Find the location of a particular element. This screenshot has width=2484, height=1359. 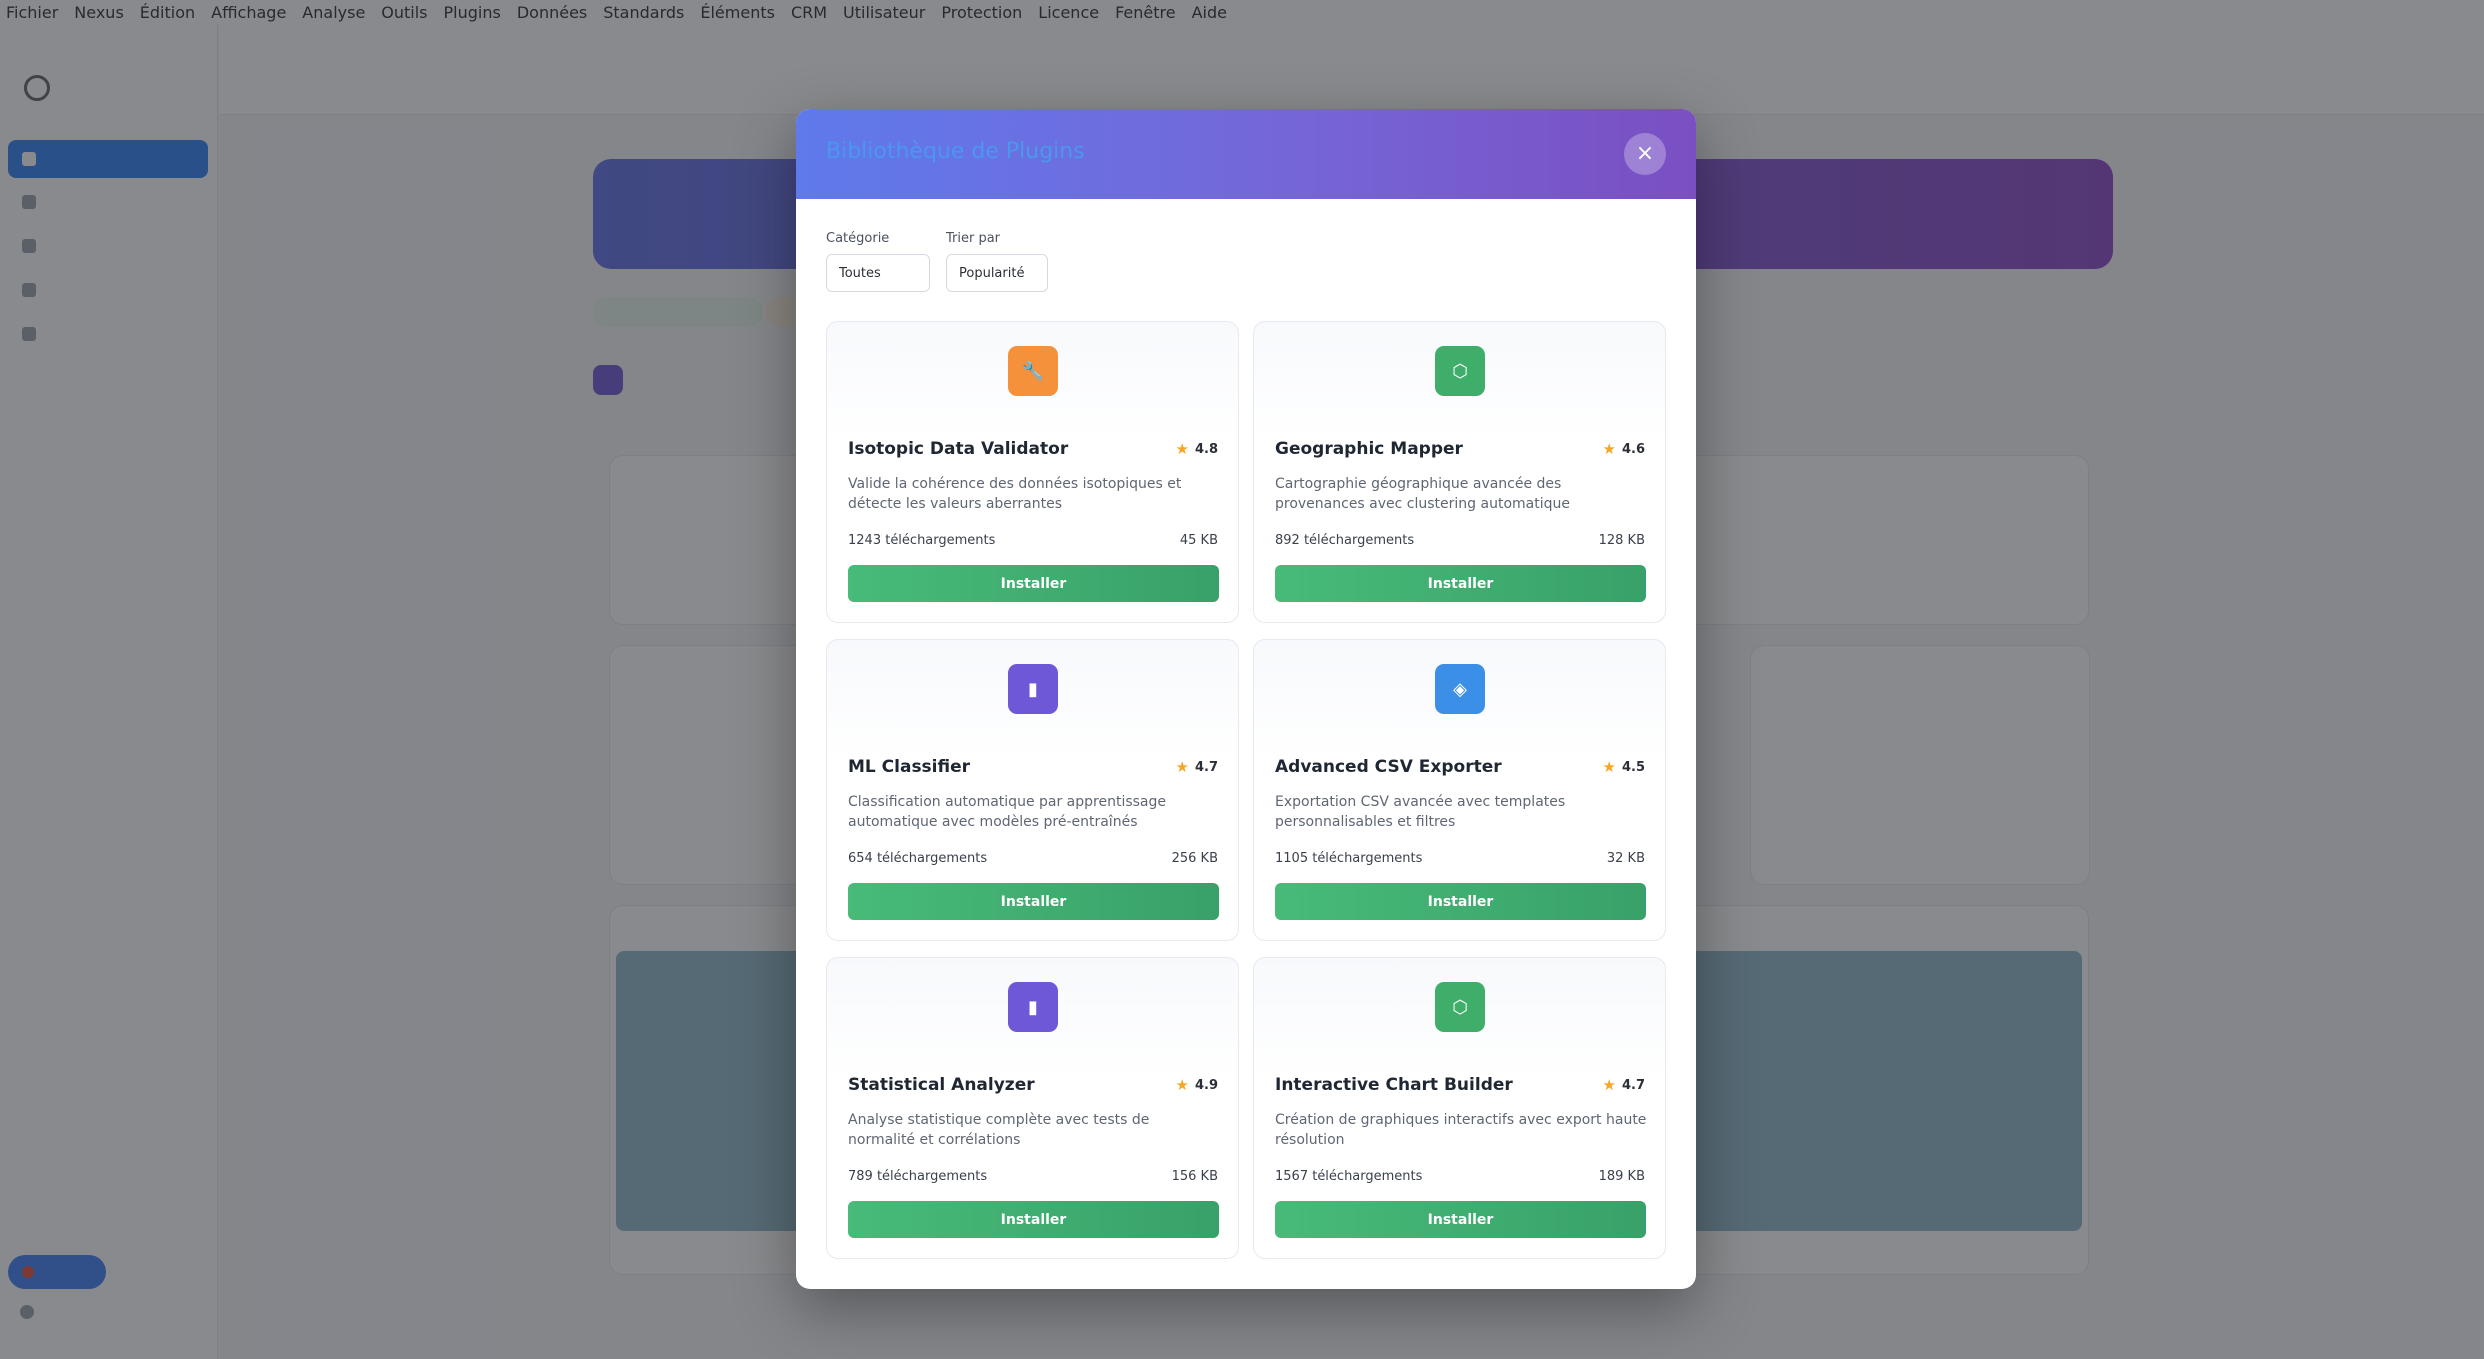

sort-filter: Trier par Popularité is located at coordinates (997, 261).